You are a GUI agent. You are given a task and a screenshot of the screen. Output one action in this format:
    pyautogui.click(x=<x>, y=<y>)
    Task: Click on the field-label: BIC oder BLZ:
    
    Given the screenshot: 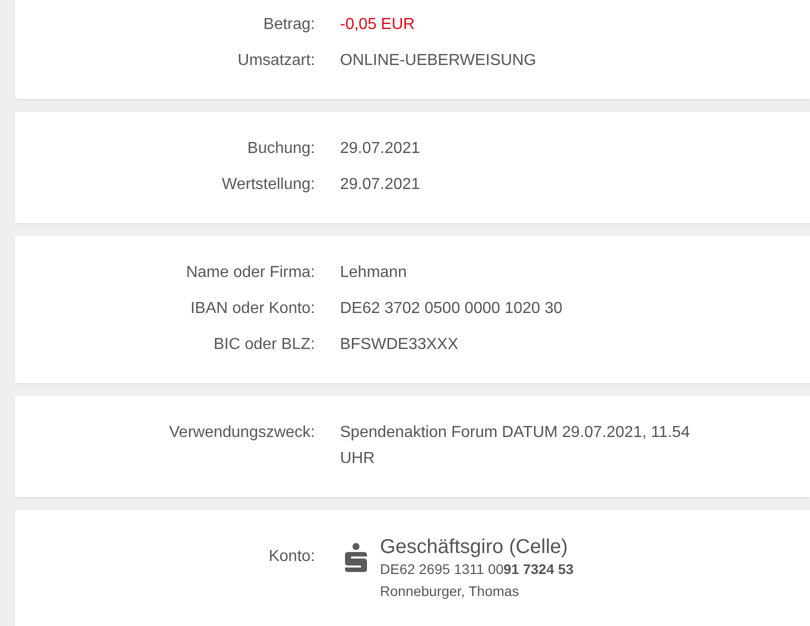 What is the action you would take?
    pyautogui.click(x=263, y=345)
    